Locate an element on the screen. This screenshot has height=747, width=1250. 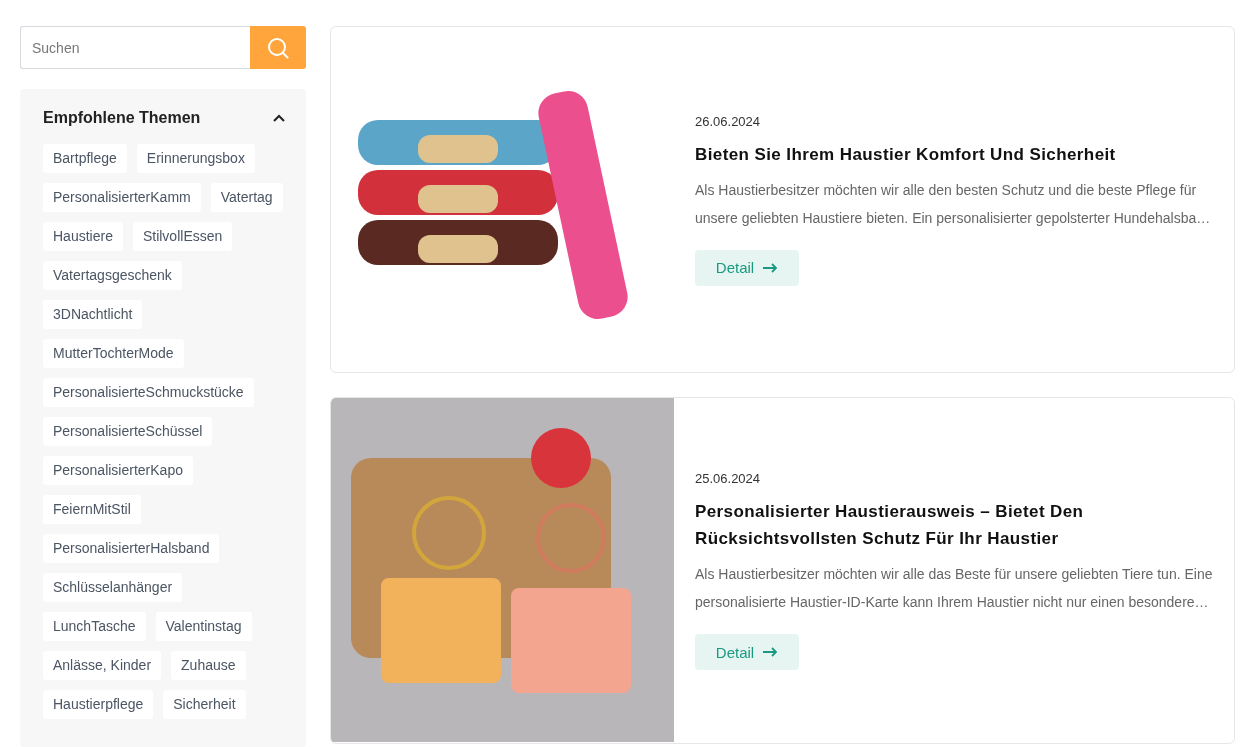
search-field: Suchen is located at coordinates (135, 47).